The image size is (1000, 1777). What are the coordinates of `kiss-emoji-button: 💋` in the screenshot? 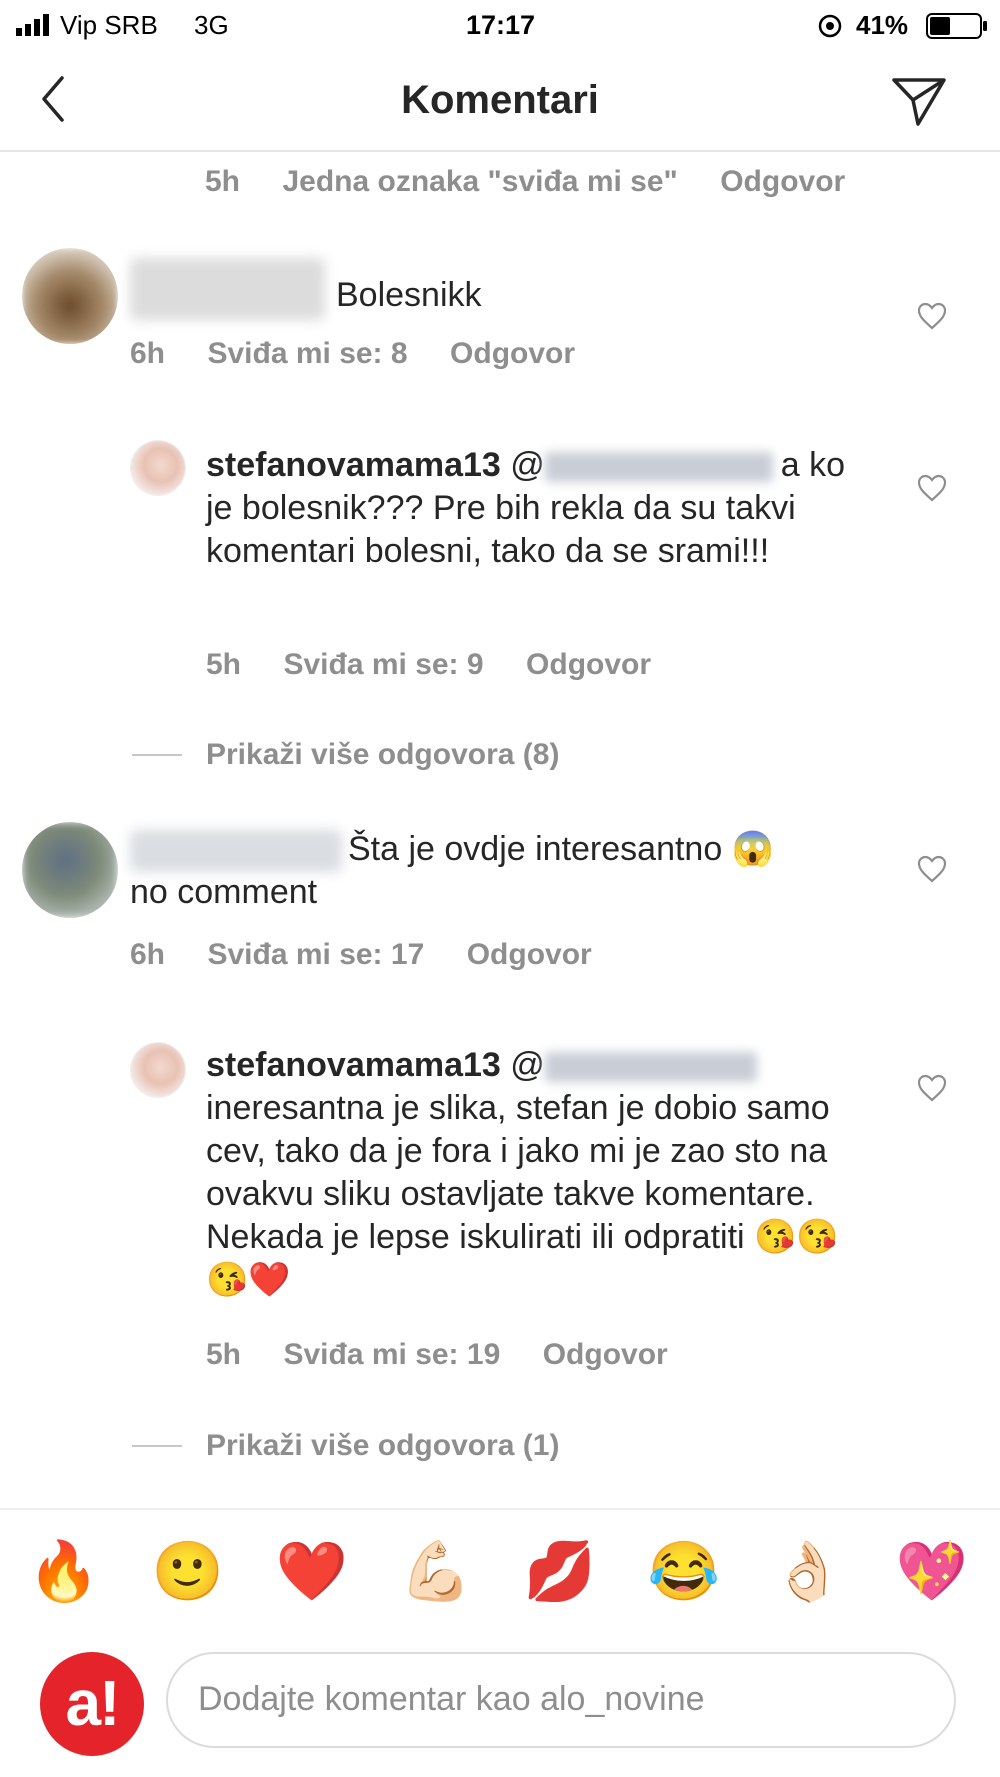 It's located at (560, 1572).